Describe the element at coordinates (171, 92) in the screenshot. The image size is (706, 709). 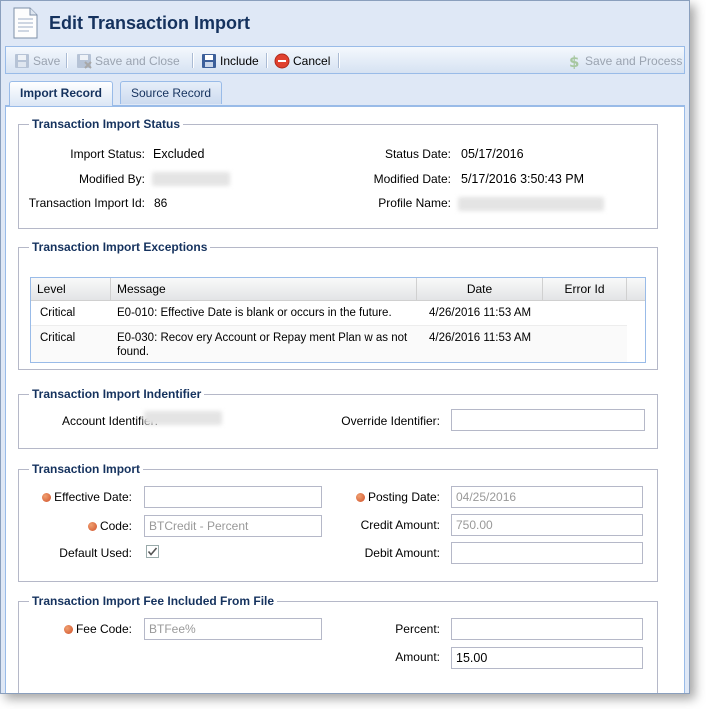
I see `tab-source-record: Source Record` at that location.